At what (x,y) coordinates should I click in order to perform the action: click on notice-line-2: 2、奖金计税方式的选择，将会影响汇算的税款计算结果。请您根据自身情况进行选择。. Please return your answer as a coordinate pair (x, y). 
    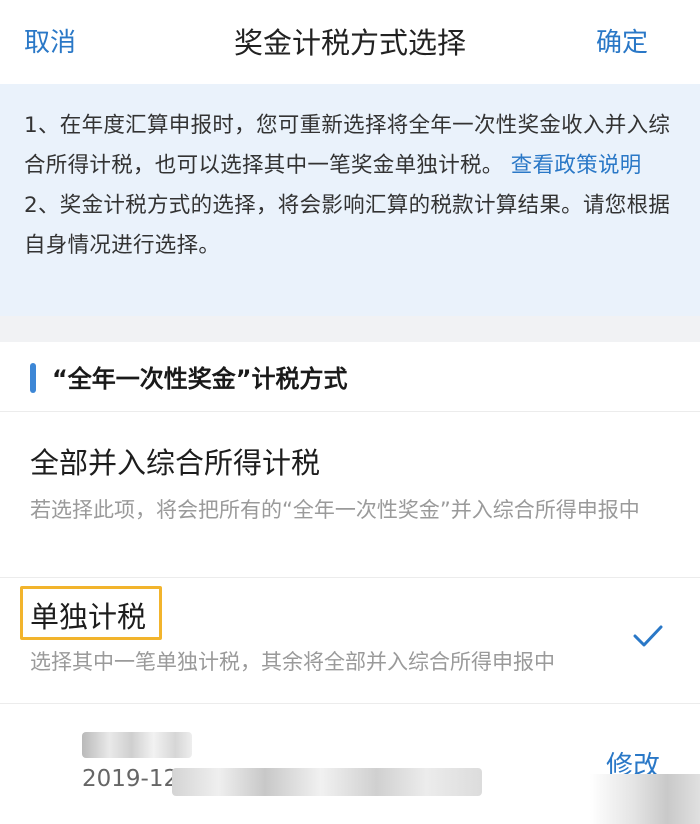
    Looking at the image, I should click on (347, 225).